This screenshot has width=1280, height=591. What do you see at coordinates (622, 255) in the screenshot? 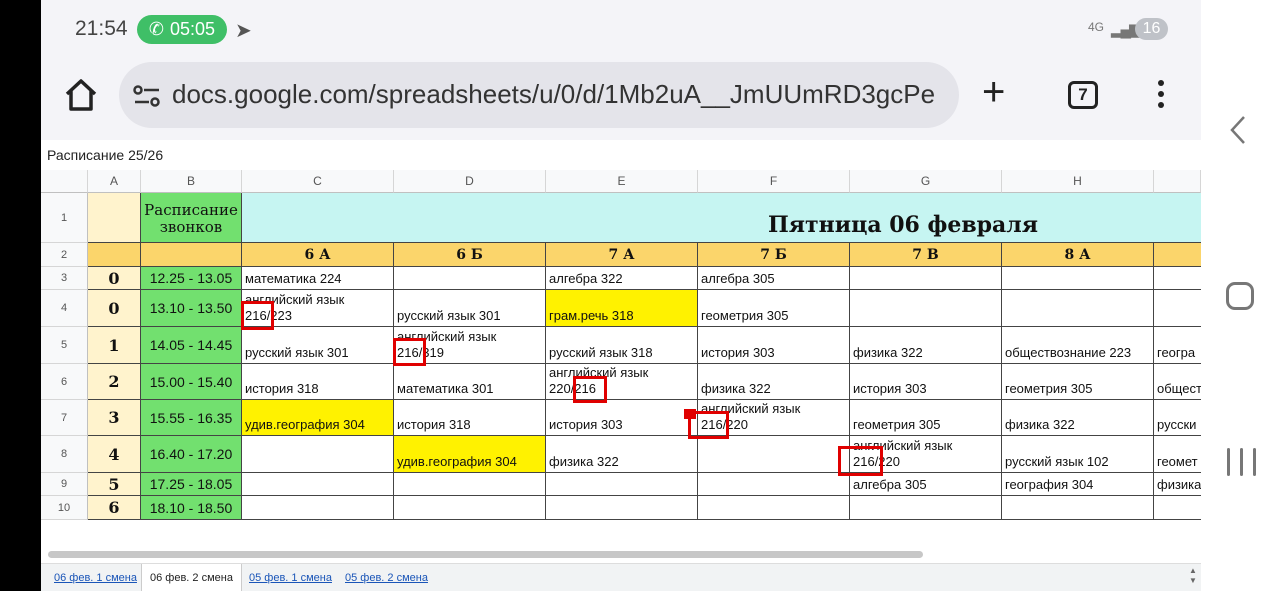
I see `class-header-7a: 7 А` at bounding box center [622, 255].